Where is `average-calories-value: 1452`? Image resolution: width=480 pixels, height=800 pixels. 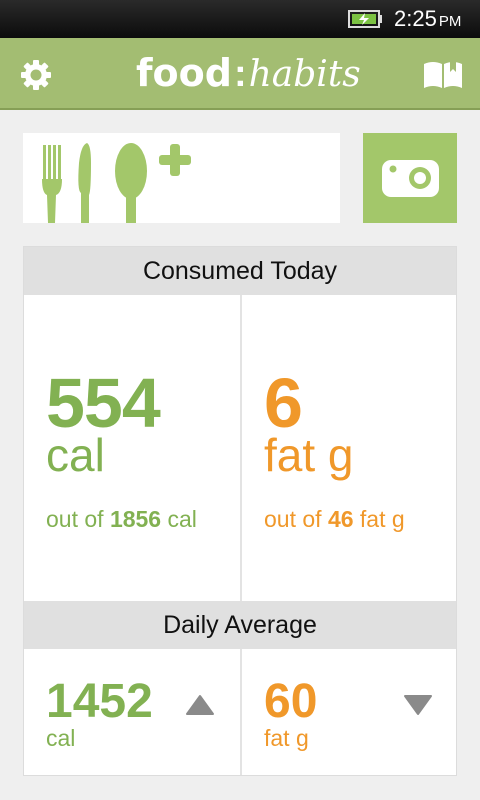
average-calories-value: 1452 is located at coordinates (99, 701).